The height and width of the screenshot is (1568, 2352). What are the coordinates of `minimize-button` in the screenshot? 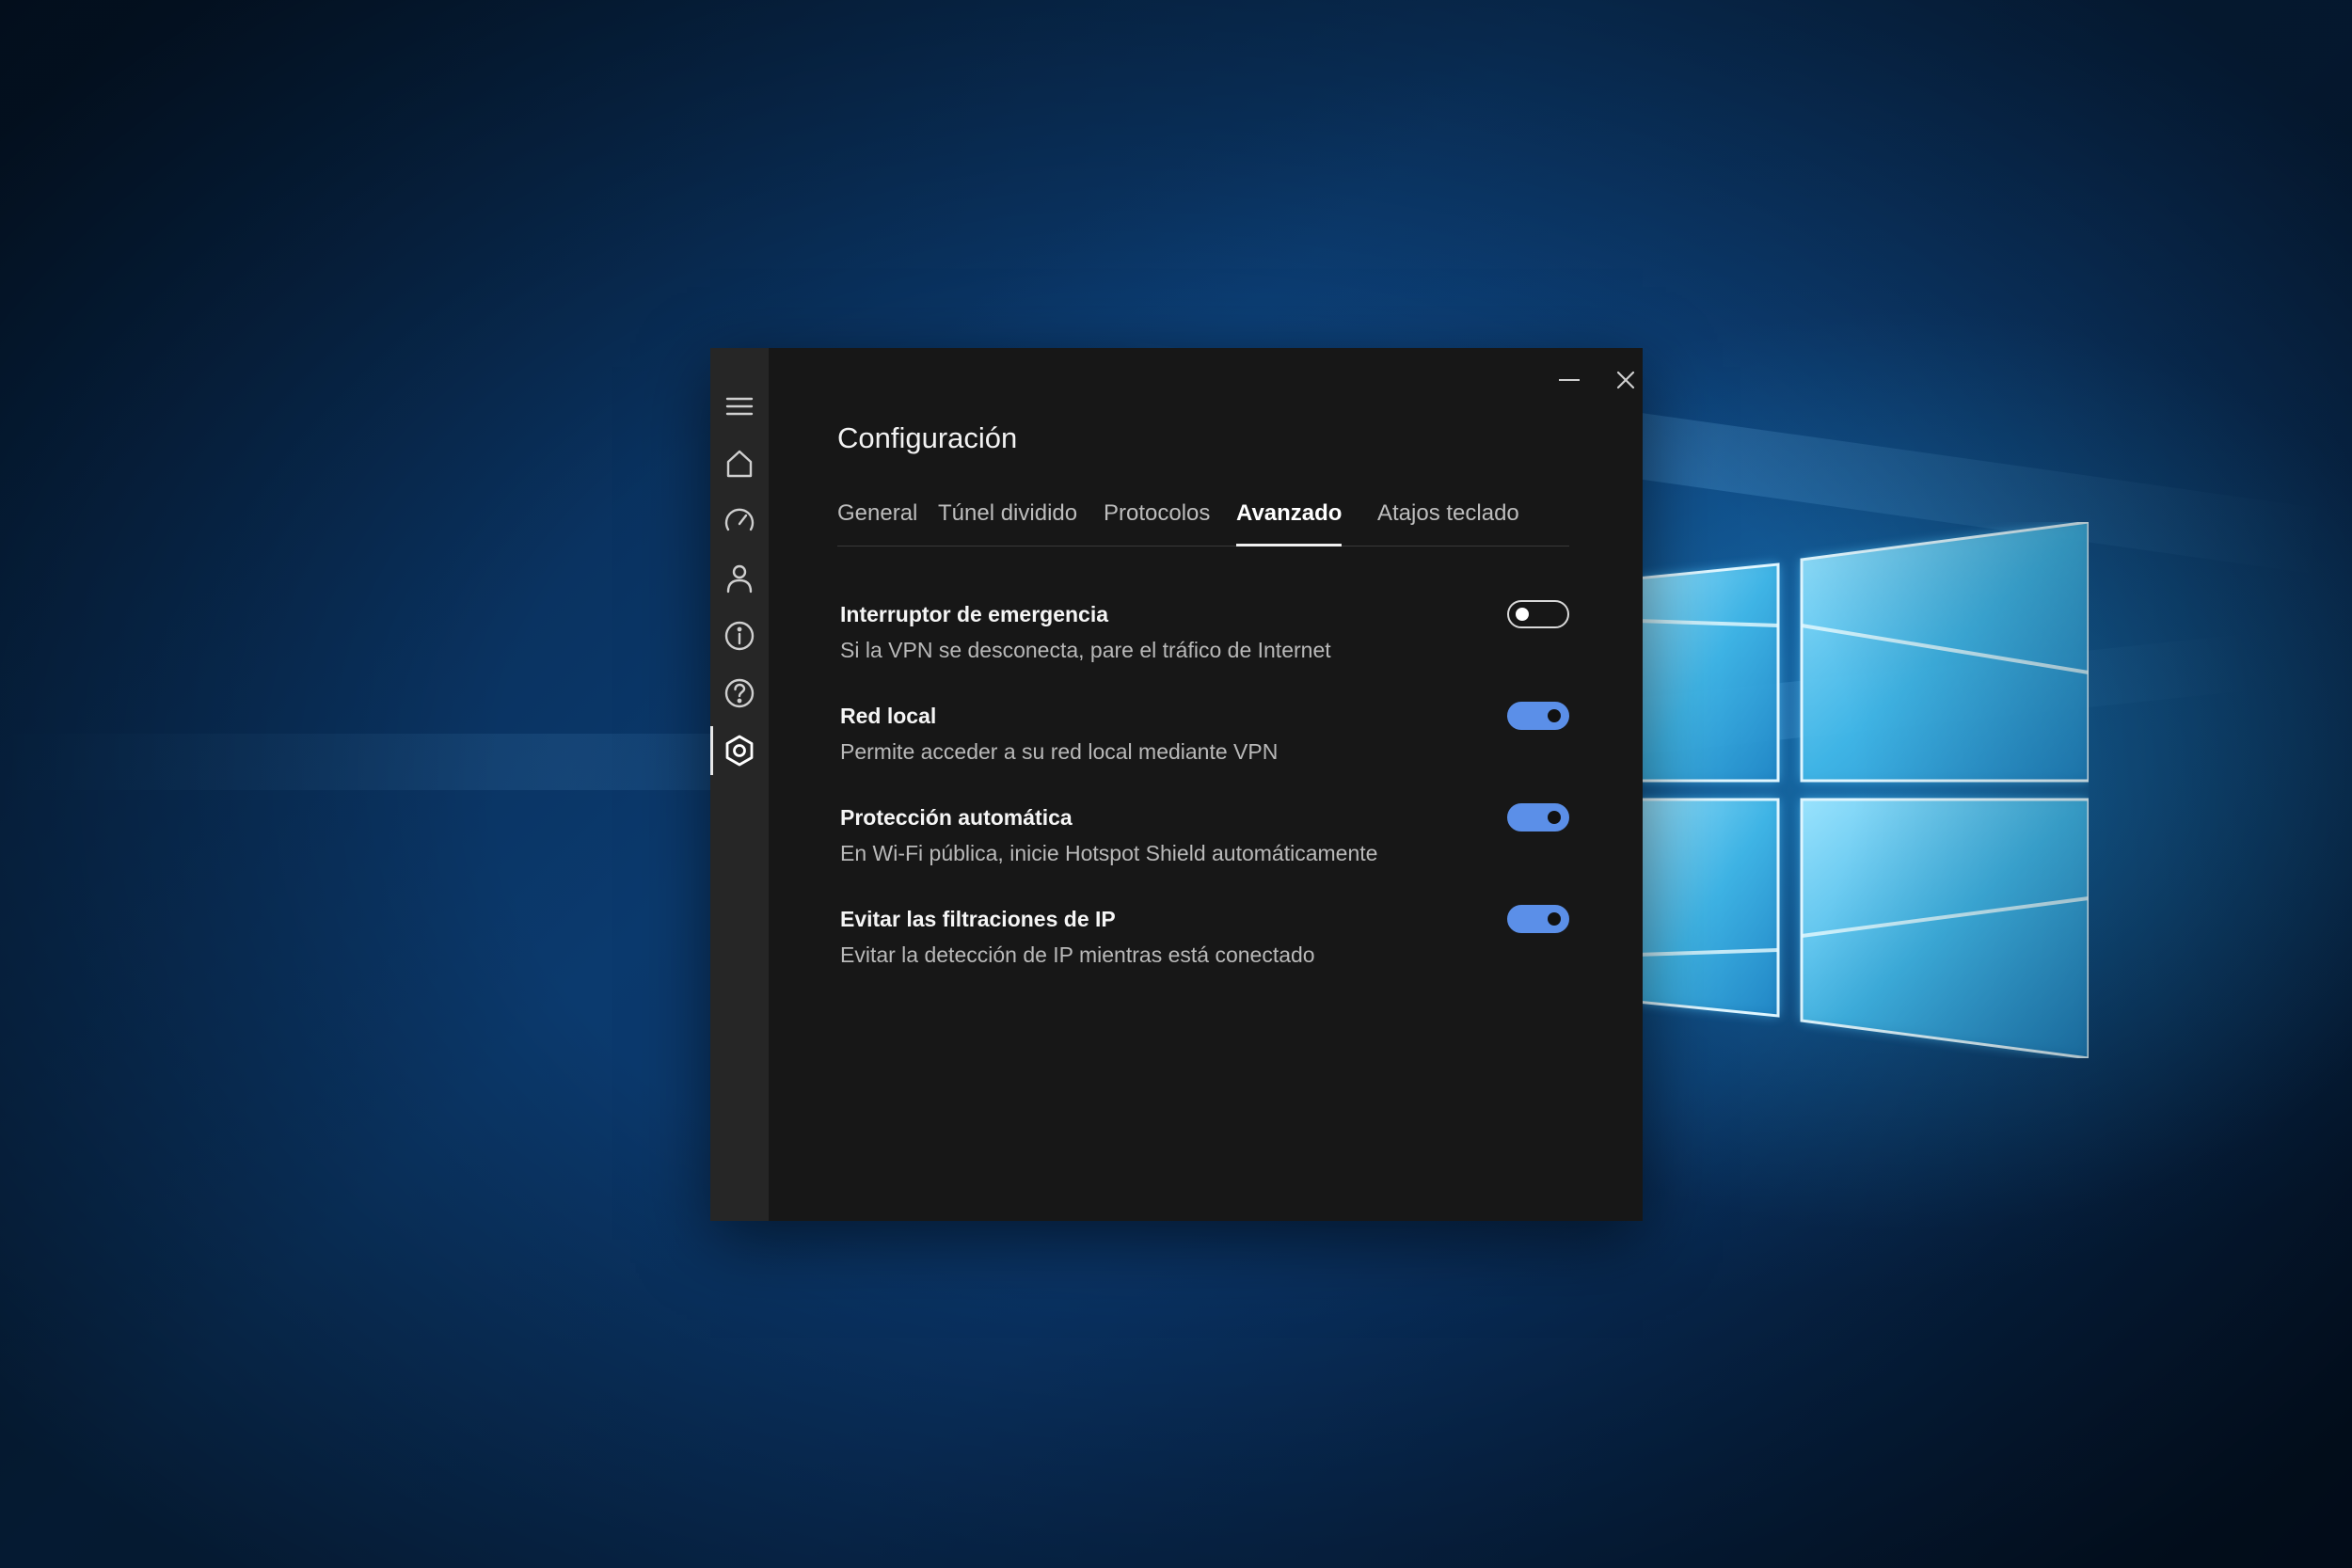 It's located at (1569, 380).